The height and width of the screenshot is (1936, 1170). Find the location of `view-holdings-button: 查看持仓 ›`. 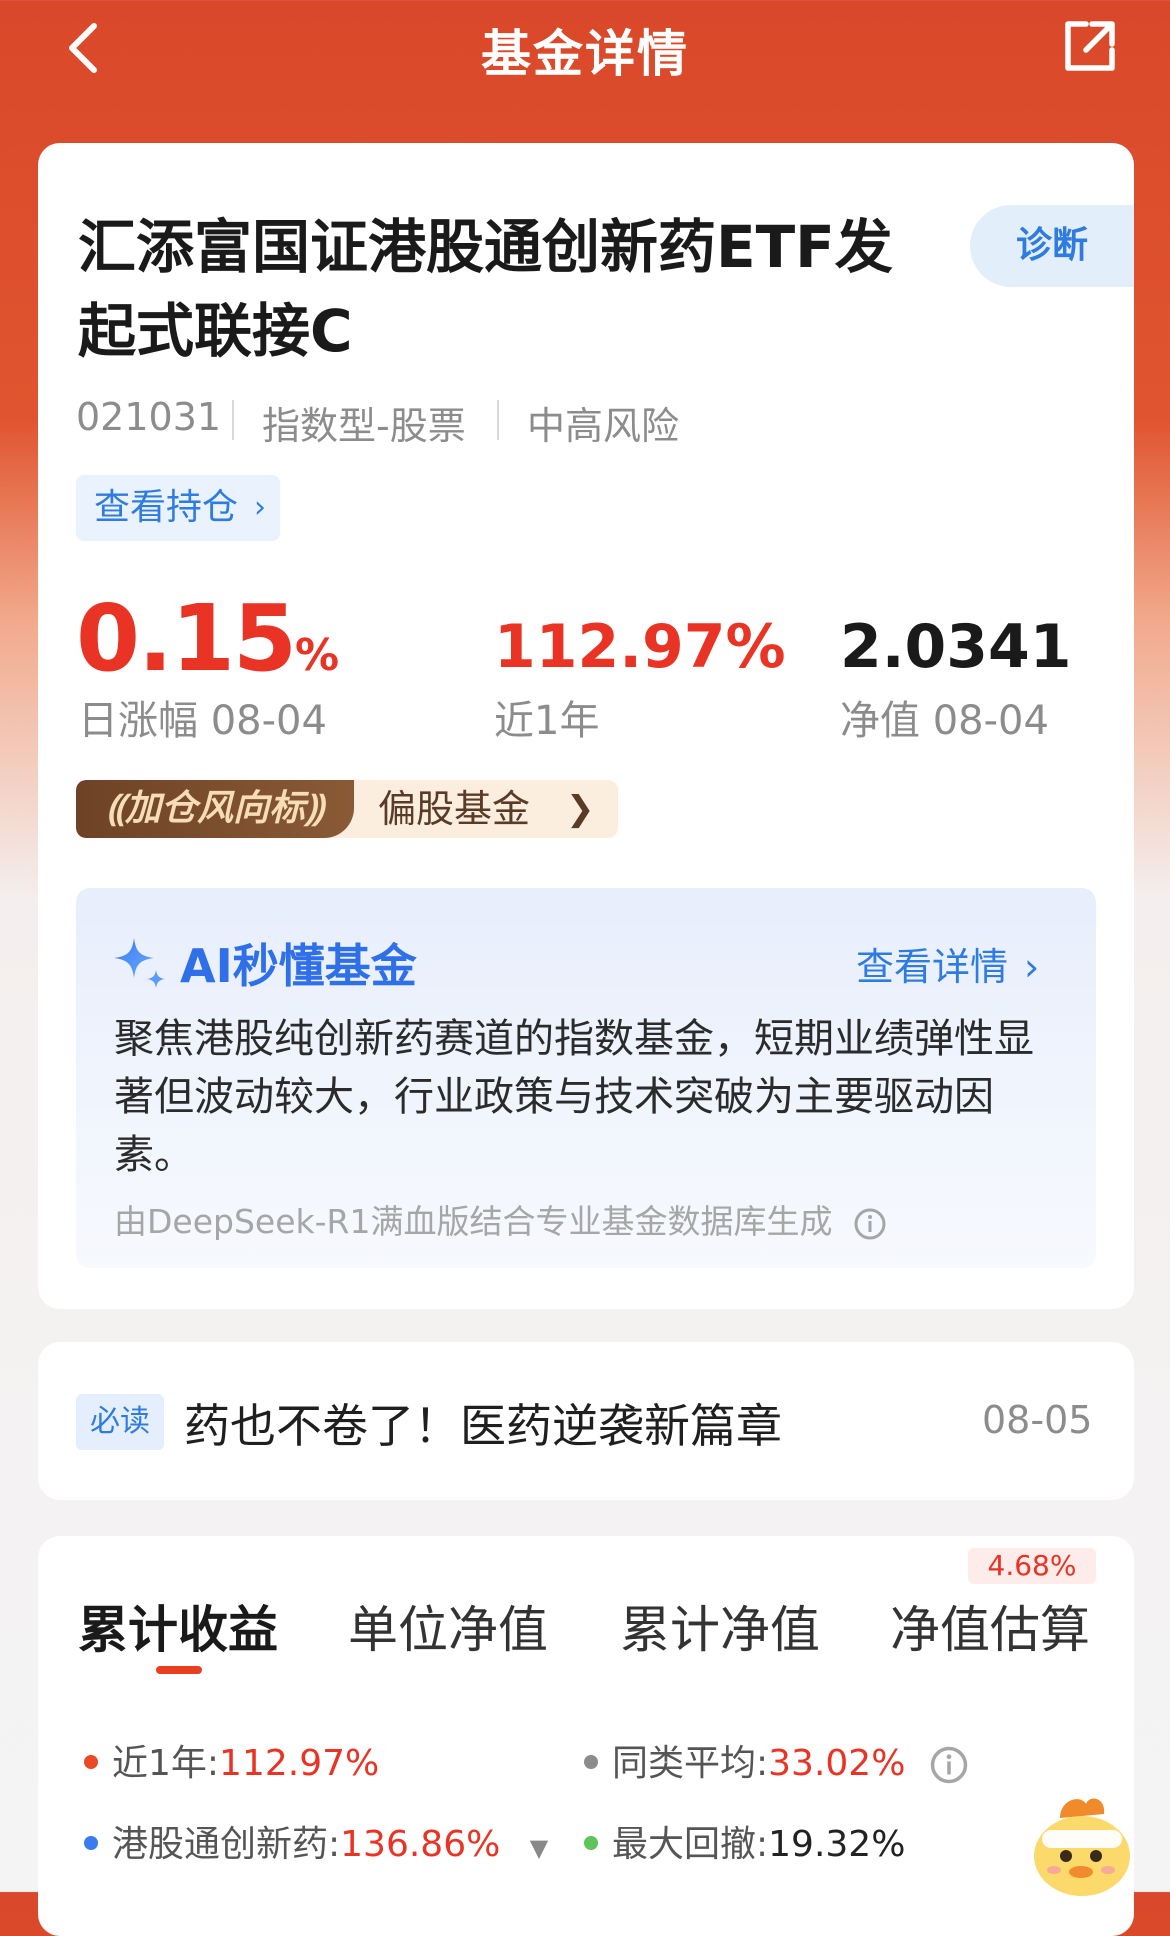

view-holdings-button: 查看持仓 › is located at coordinates (178, 508).